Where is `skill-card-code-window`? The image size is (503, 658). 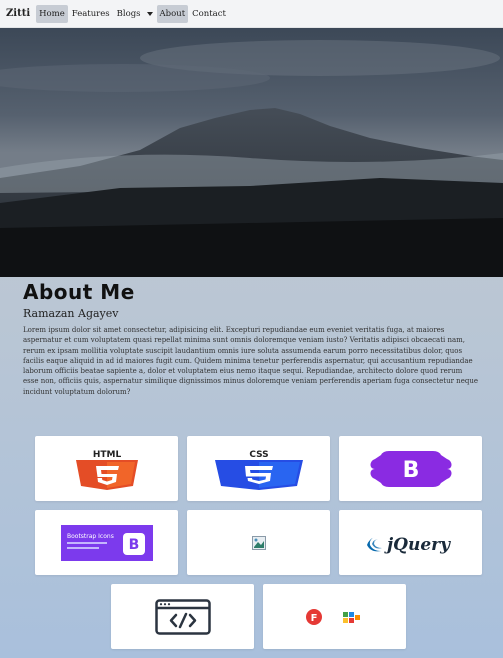 skill-card-code-window is located at coordinates (182, 616).